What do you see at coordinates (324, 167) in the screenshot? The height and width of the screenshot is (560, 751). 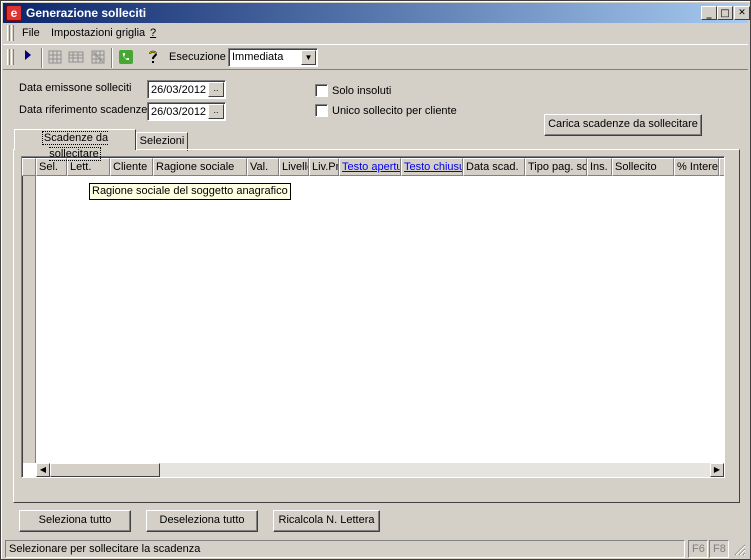 I see `col-header-liv-pr: Liv.Pr` at bounding box center [324, 167].